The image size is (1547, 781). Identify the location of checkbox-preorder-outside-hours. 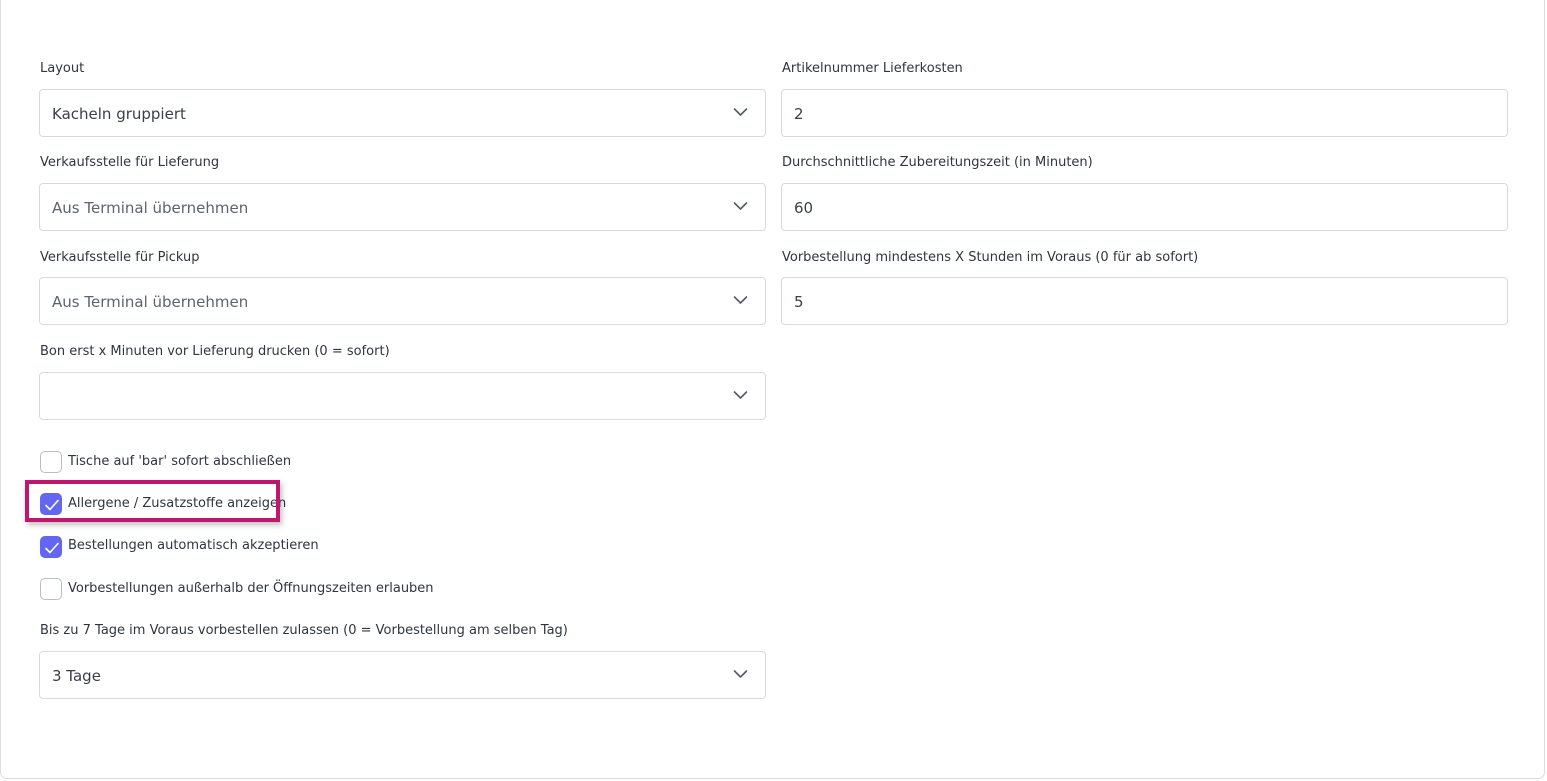
(51, 589).